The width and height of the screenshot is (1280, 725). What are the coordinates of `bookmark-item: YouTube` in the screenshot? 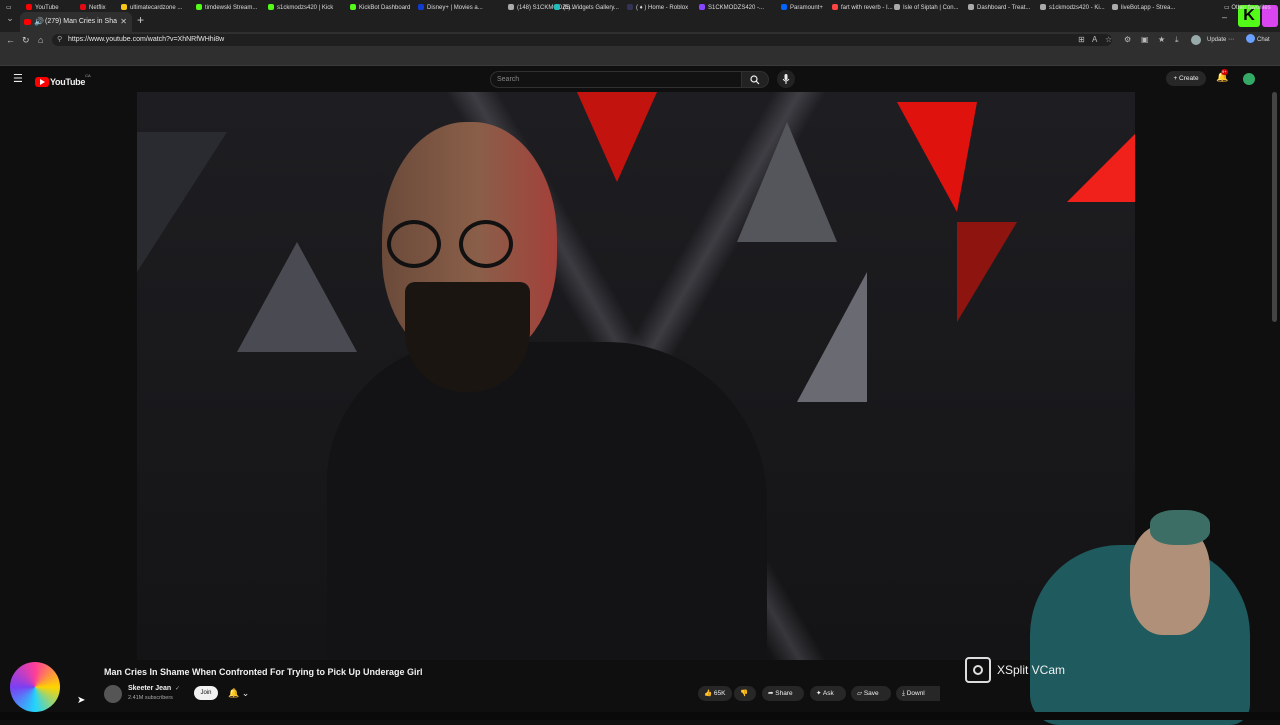 It's located at (42, 8).